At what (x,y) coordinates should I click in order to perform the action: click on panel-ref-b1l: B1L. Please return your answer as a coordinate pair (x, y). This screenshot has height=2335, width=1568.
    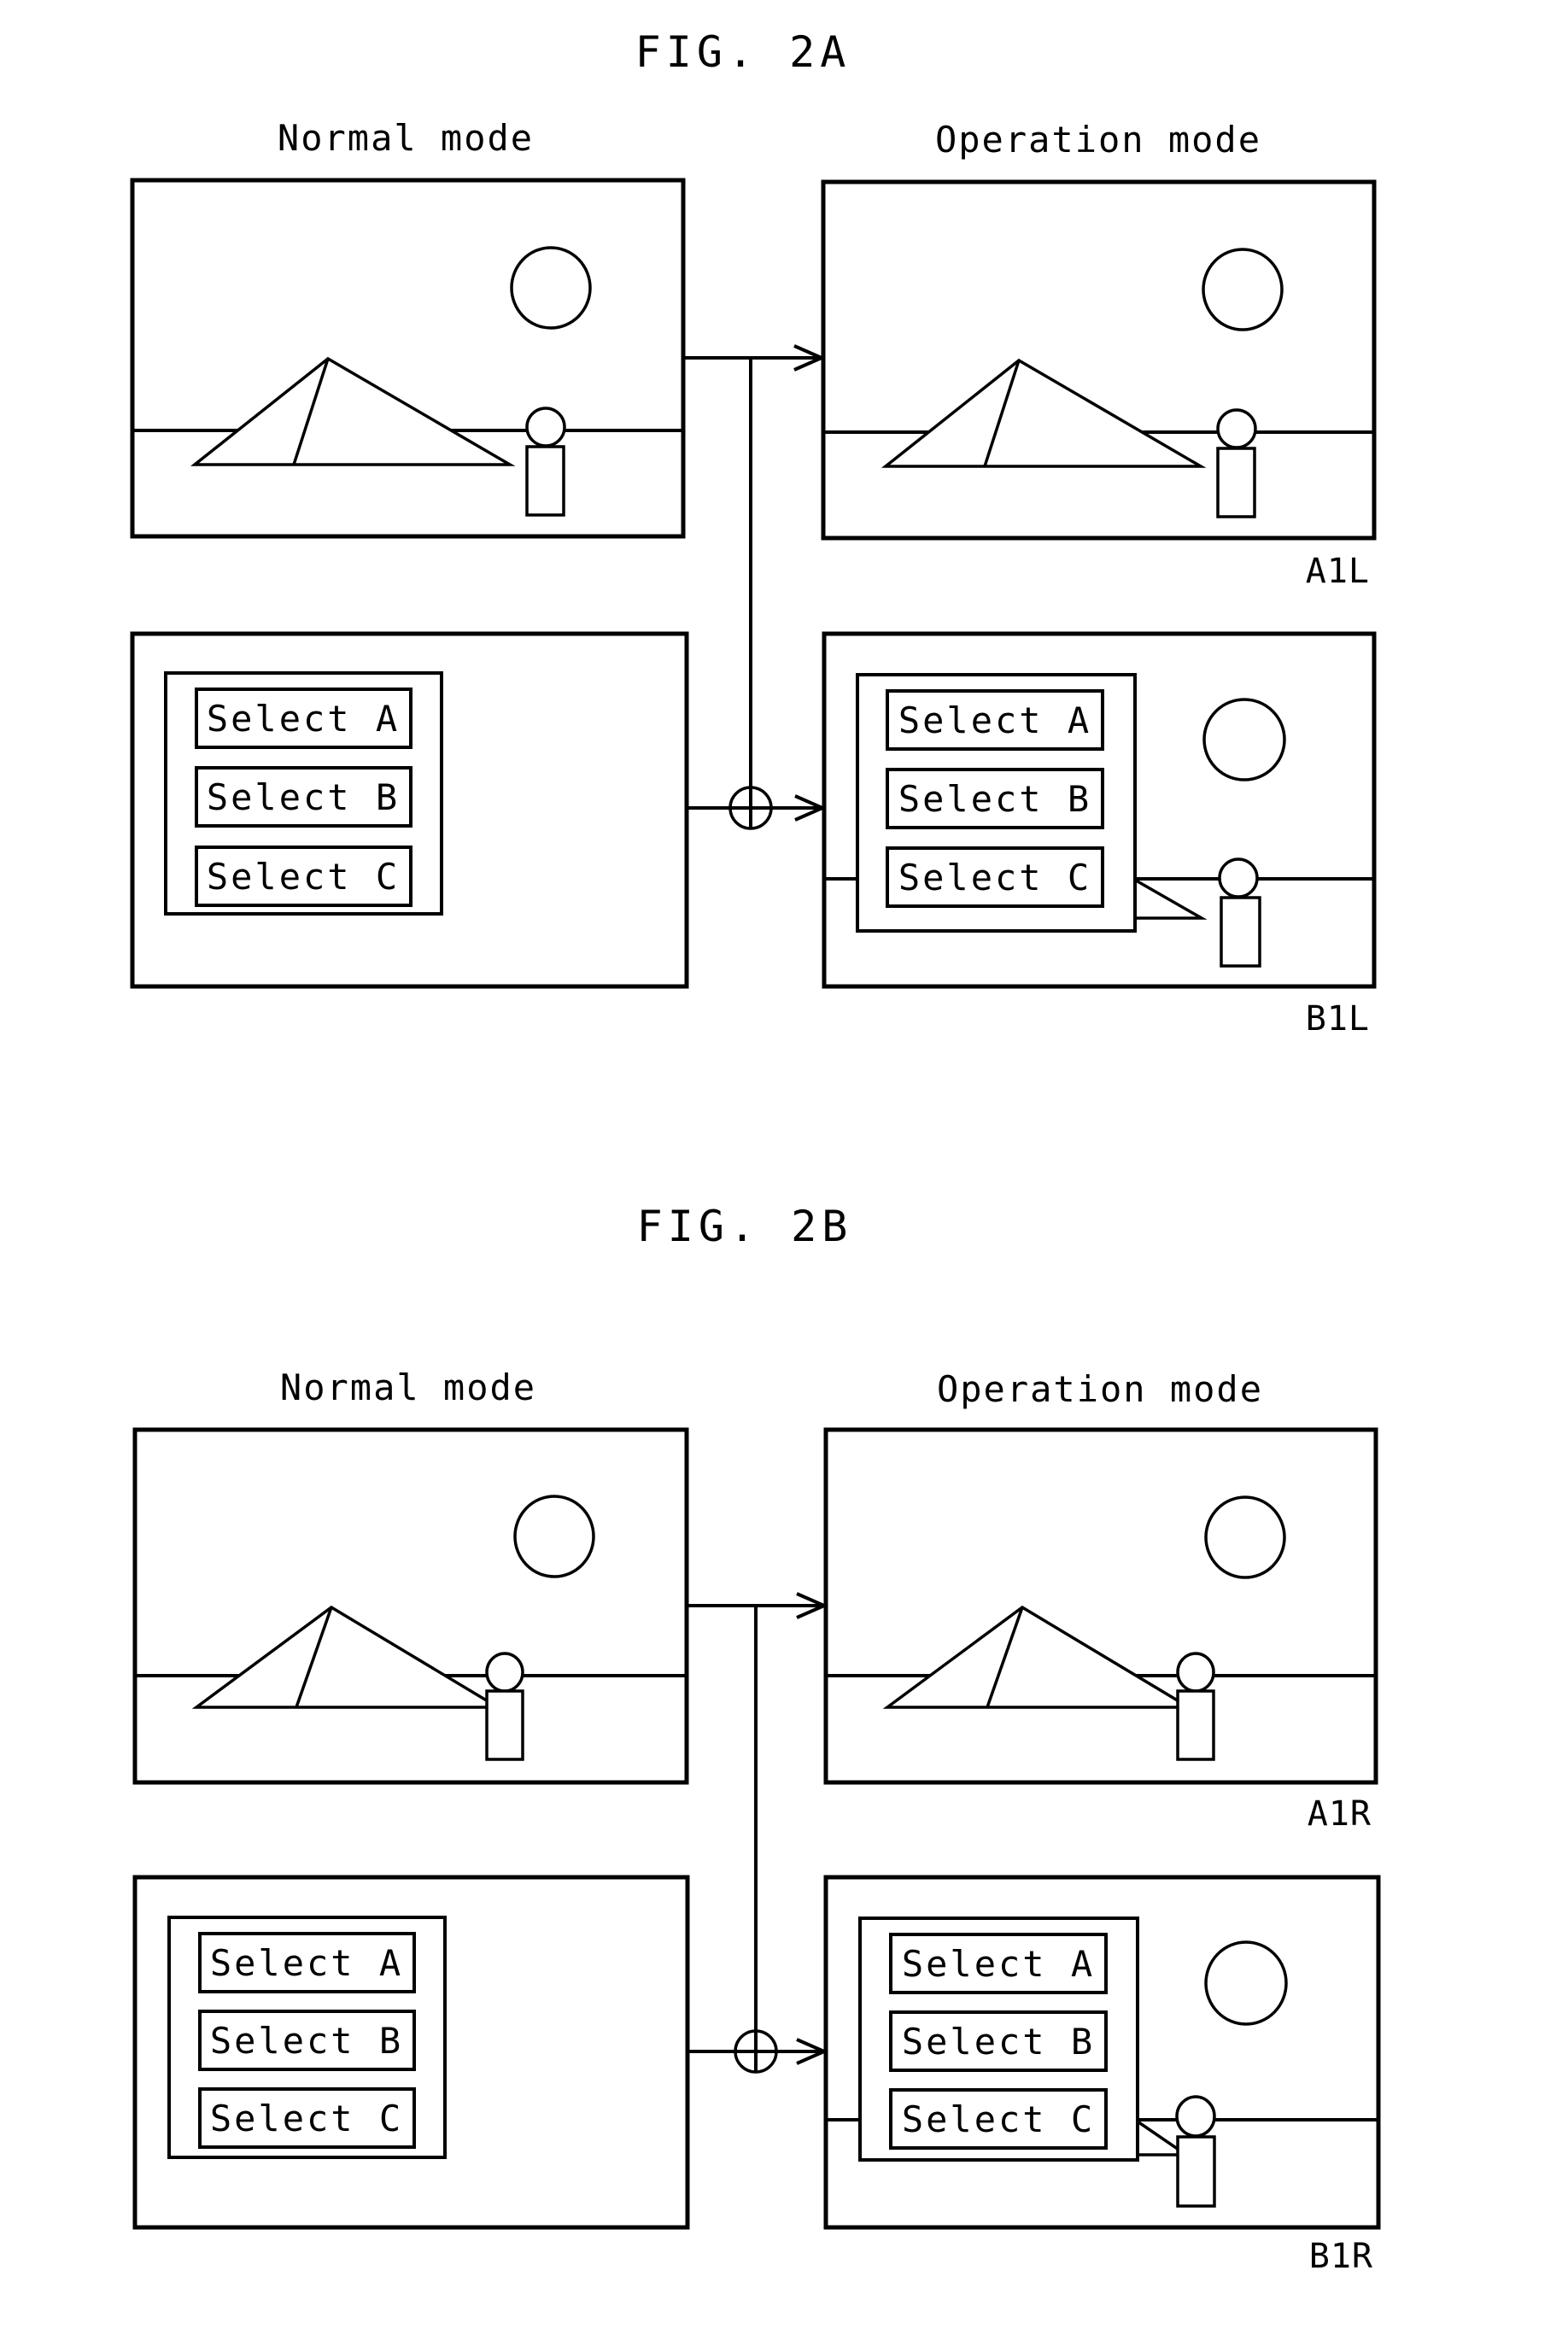
    Looking at the image, I should click on (1338, 1019).